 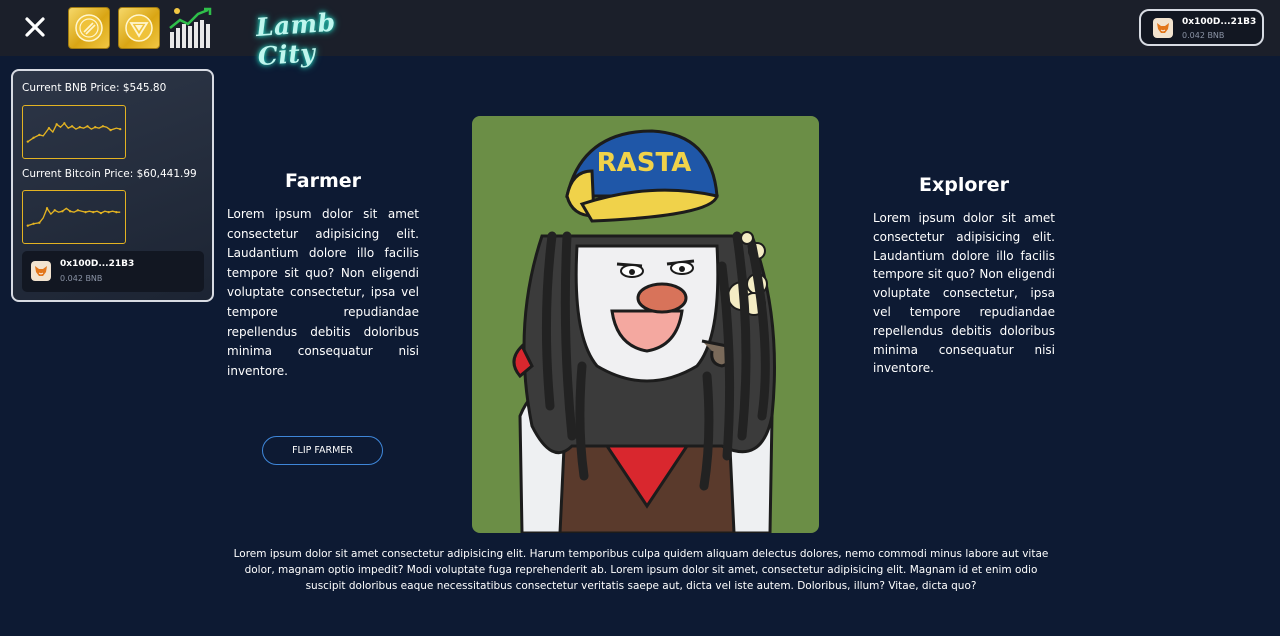 What do you see at coordinates (964, 185) in the screenshot?
I see `explorer-title: Explorer` at bounding box center [964, 185].